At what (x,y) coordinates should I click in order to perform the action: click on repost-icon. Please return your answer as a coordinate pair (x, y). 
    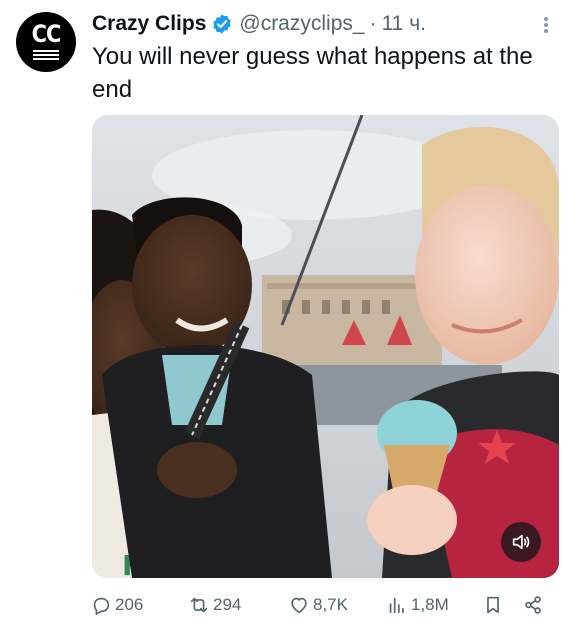
    Looking at the image, I should click on (199, 605).